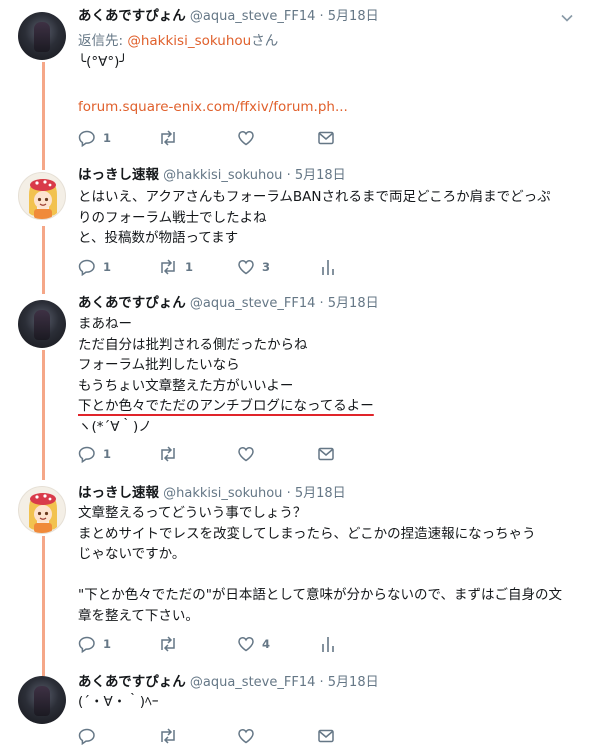 The image size is (591, 749). I want to click on tweet-actions: 1 4, so click(228, 644).